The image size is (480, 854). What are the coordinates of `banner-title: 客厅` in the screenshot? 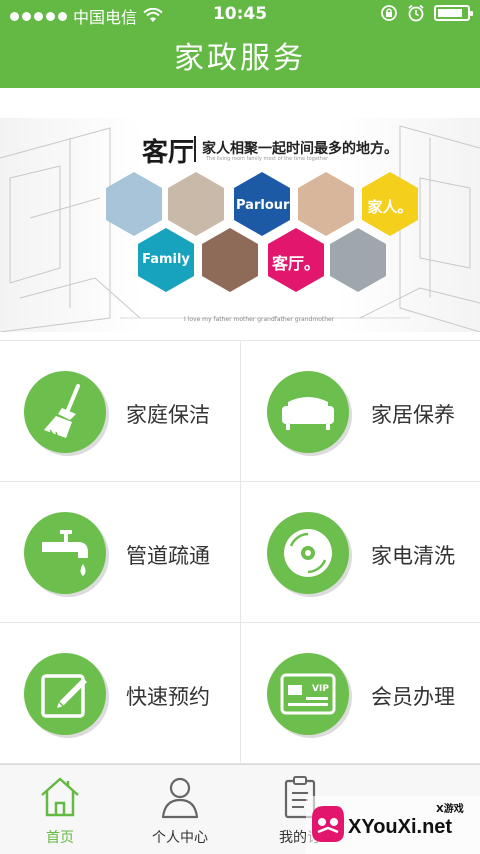 It's located at (168, 153).